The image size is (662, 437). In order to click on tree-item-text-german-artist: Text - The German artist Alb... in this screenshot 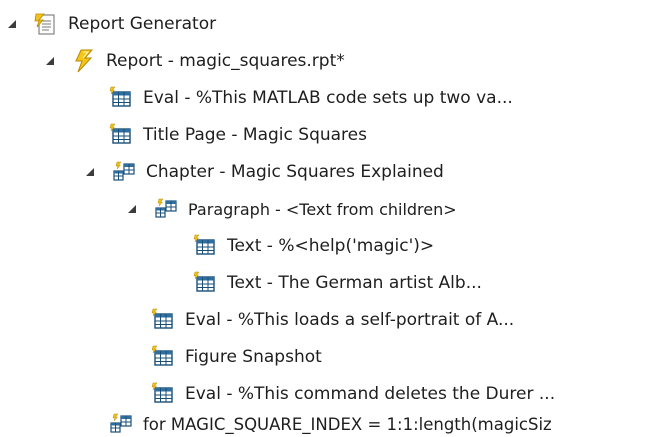, I will do `click(337, 283)`.